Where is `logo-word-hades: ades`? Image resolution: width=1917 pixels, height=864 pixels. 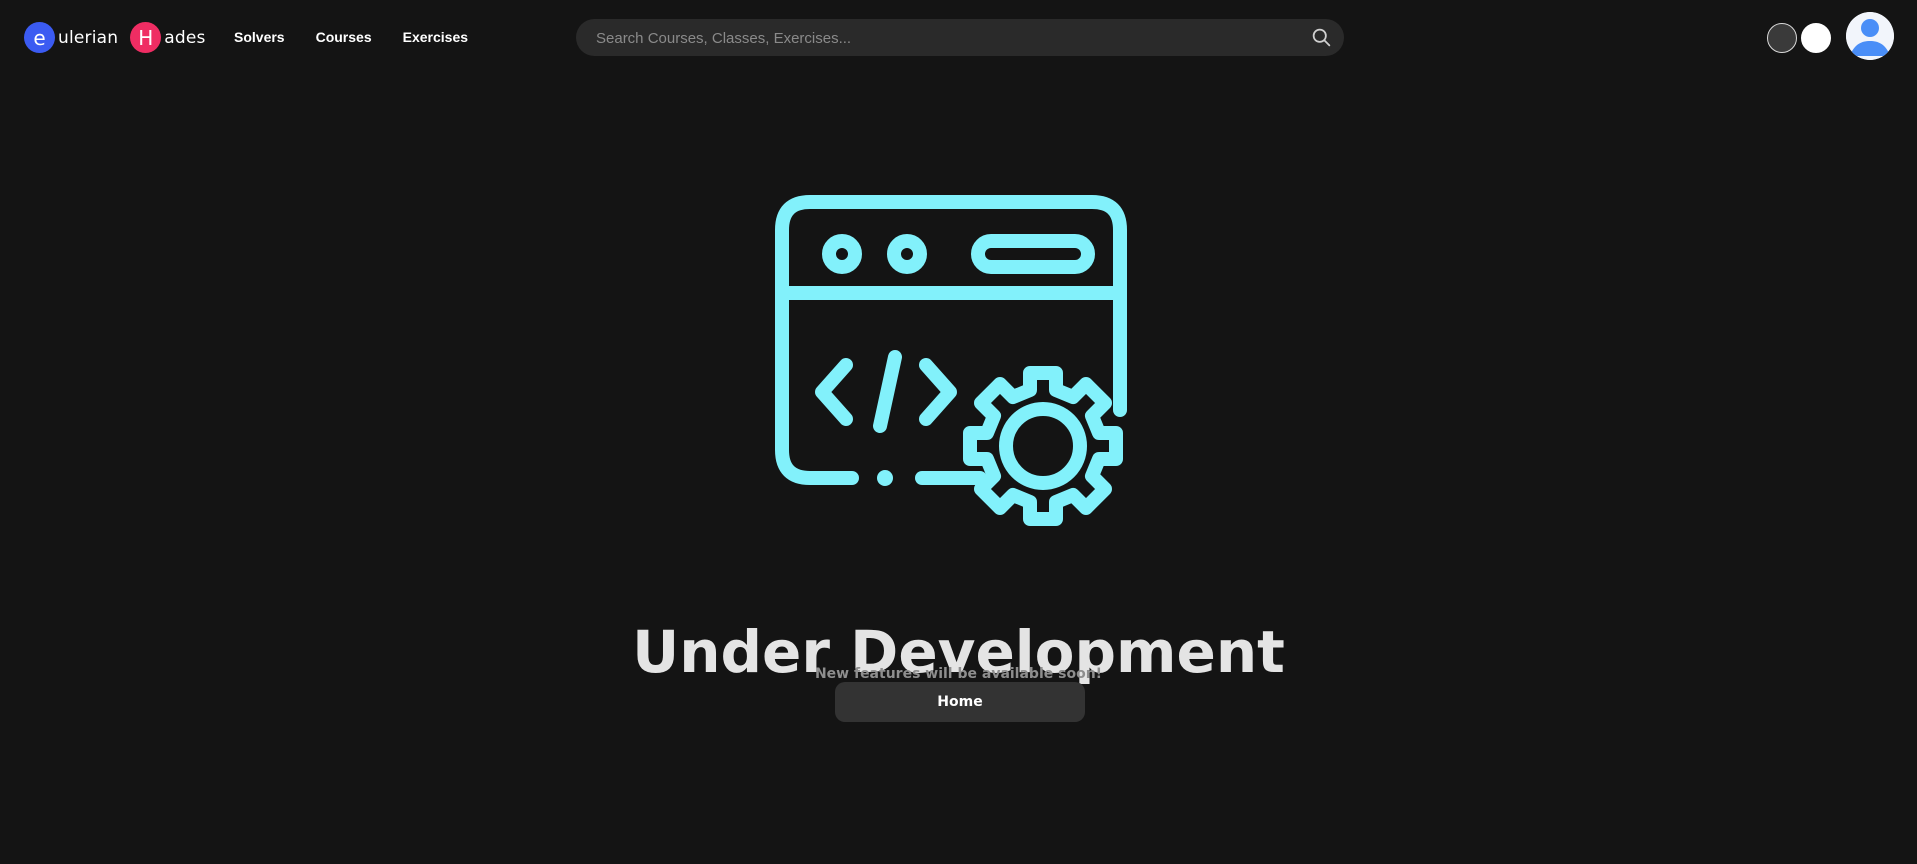
logo-word-hades: ades is located at coordinates (185, 37).